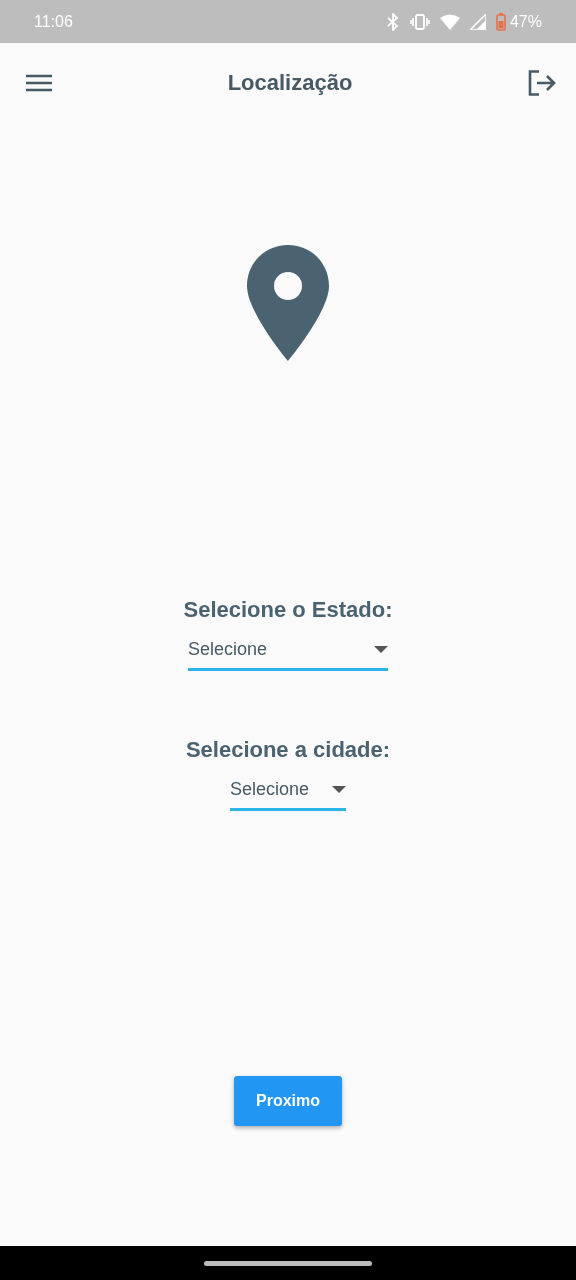 Image resolution: width=576 pixels, height=1280 pixels. What do you see at coordinates (500, 21) in the screenshot?
I see `battery-icon` at bounding box center [500, 21].